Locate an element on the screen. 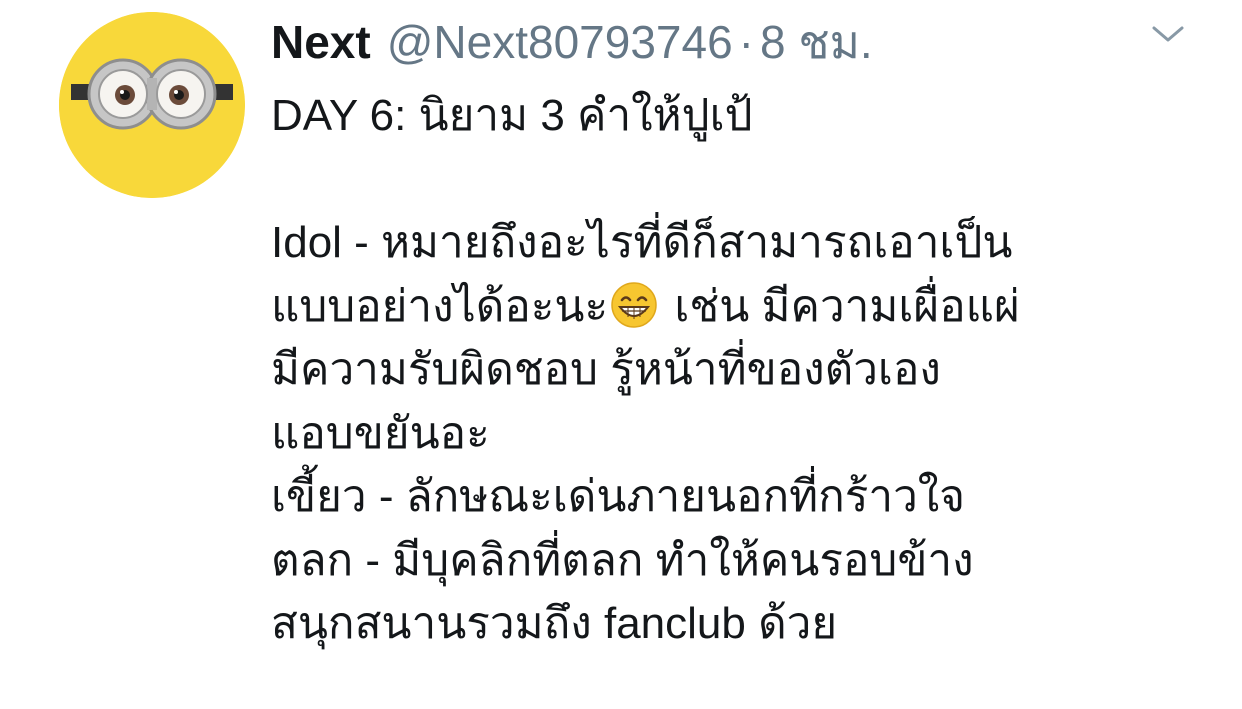 The width and height of the screenshot is (1242, 709). avatar is located at coordinates (152, 105).